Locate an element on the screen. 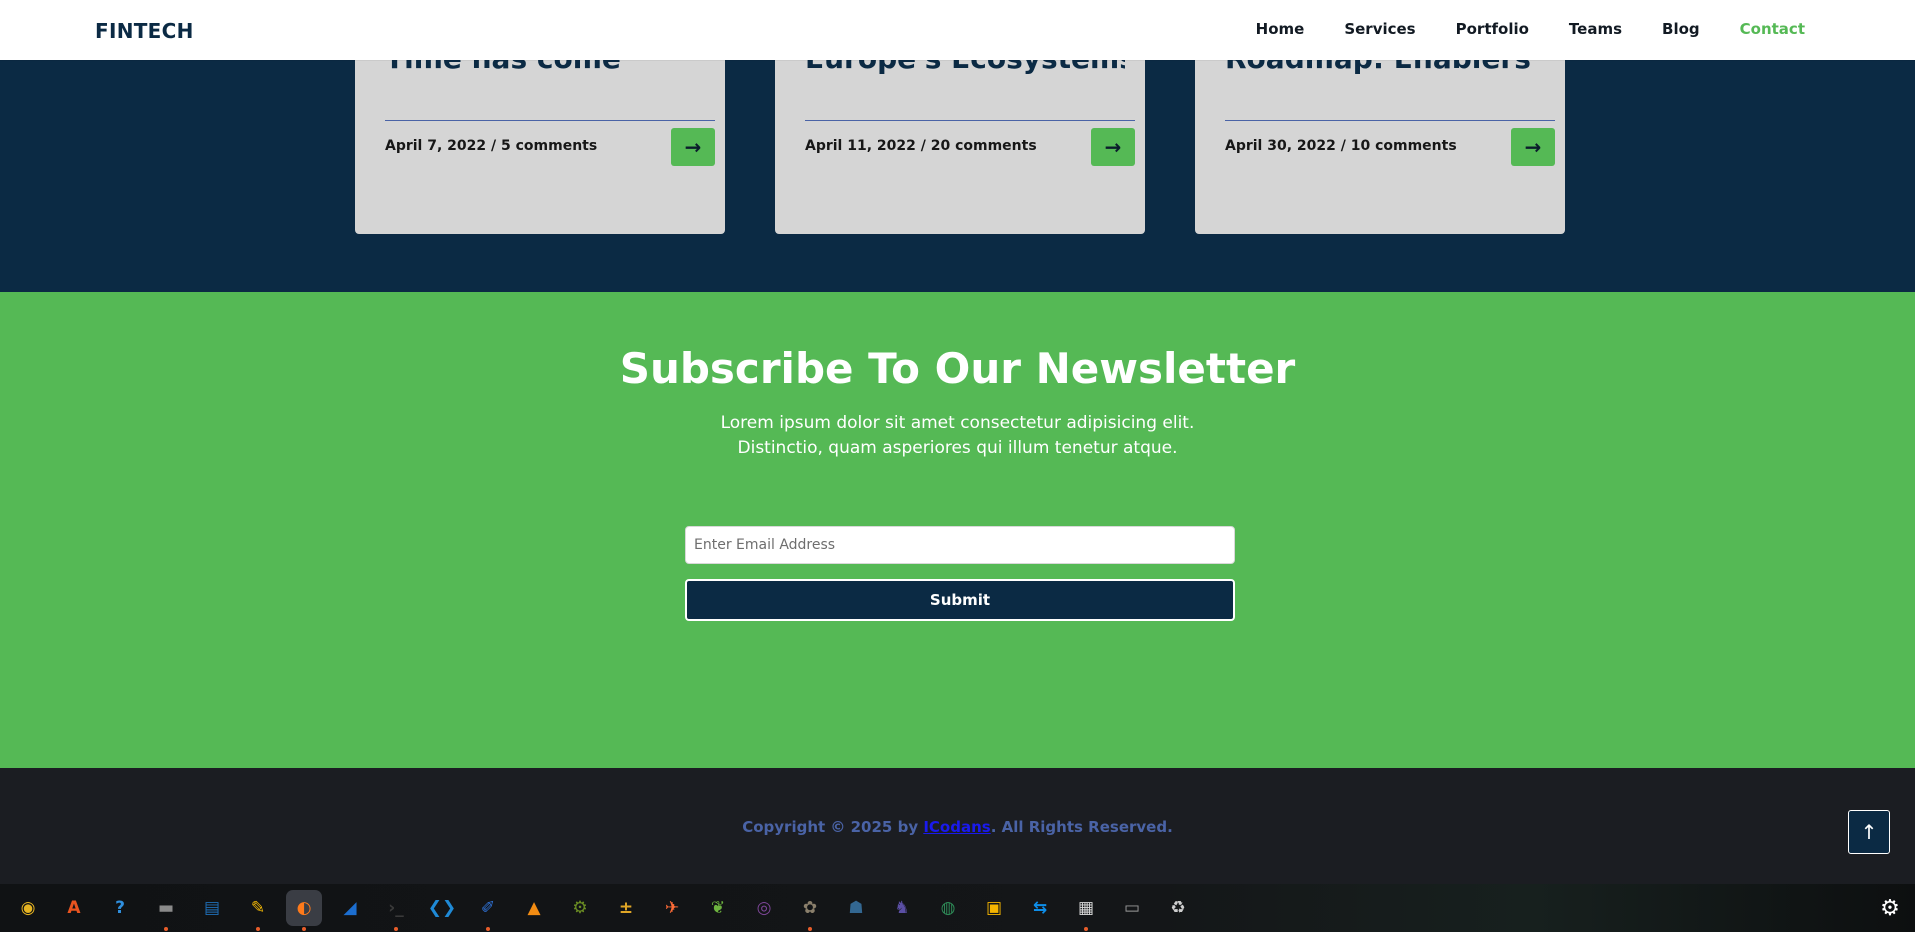 This screenshot has height=932, width=1915. app-center-icon-glyph: A is located at coordinates (74, 908).